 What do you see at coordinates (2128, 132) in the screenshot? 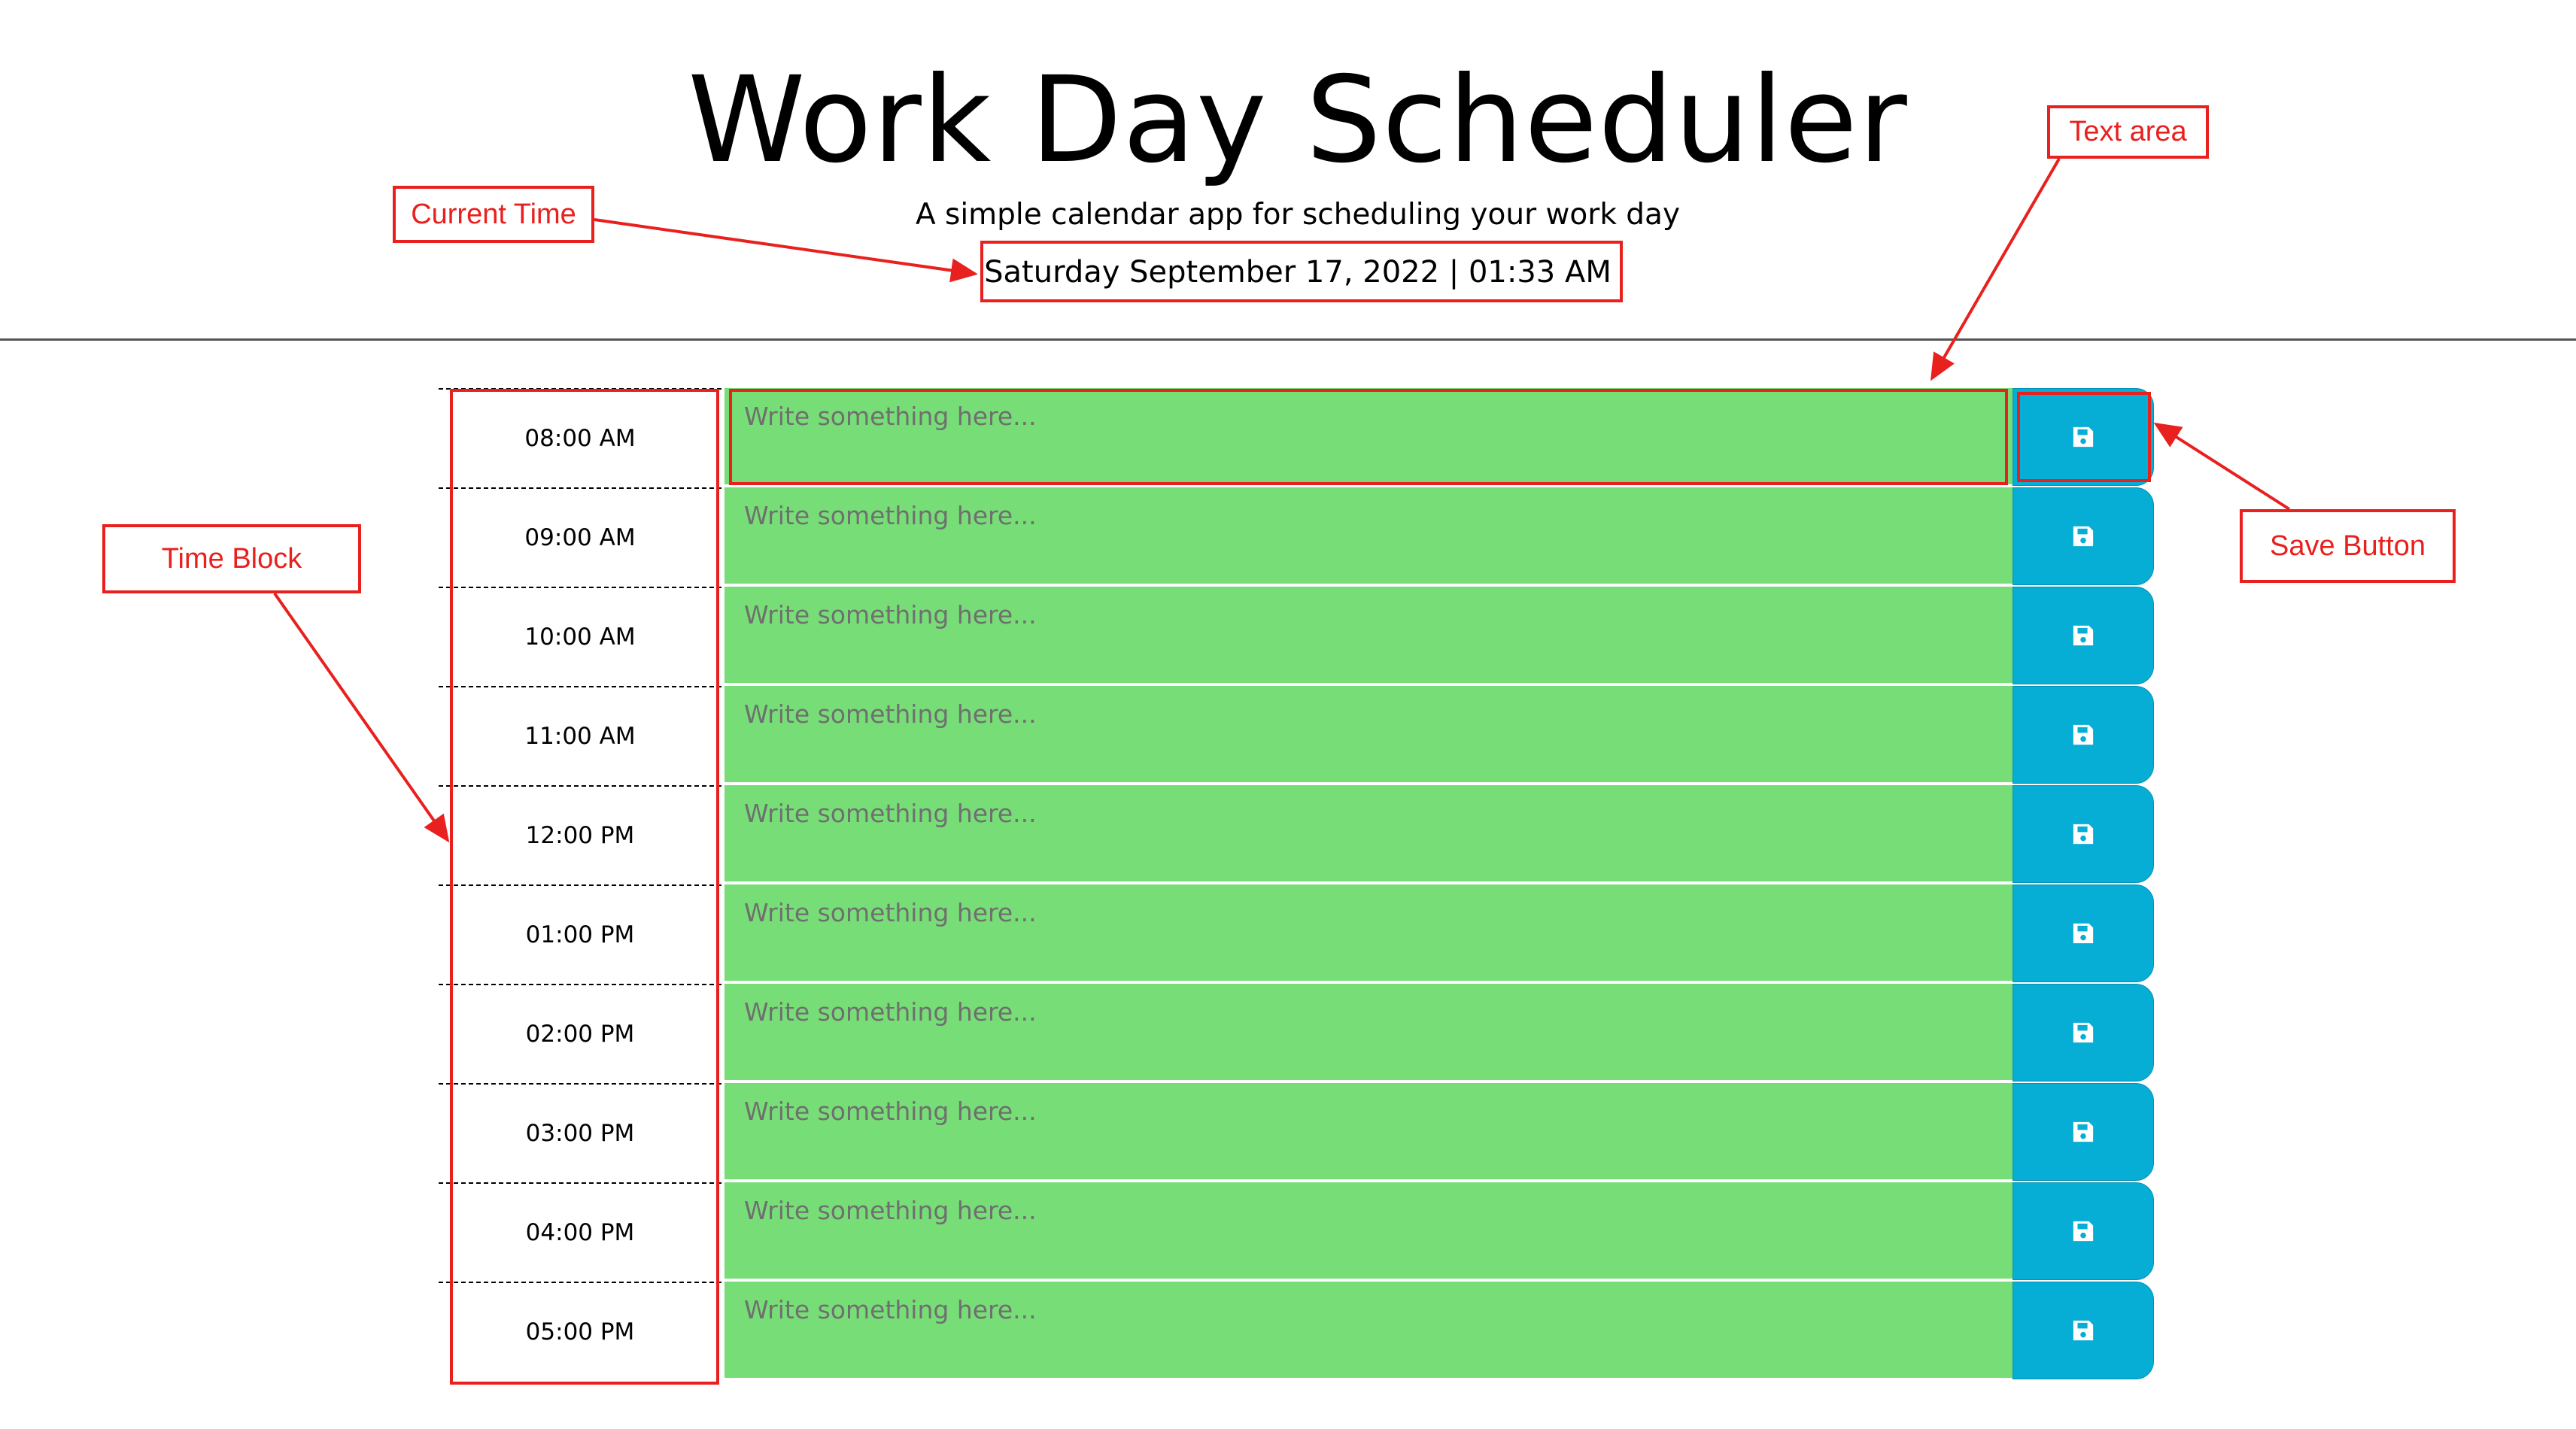
I see `text-area-annotation: Text area` at bounding box center [2128, 132].